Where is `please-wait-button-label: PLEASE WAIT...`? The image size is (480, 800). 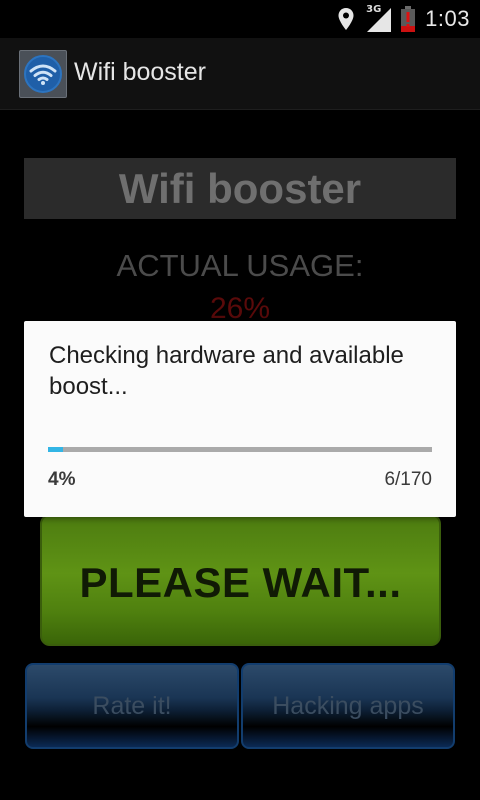 please-wait-button-label: PLEASE WAIT... is located at coordinates (240, 582).